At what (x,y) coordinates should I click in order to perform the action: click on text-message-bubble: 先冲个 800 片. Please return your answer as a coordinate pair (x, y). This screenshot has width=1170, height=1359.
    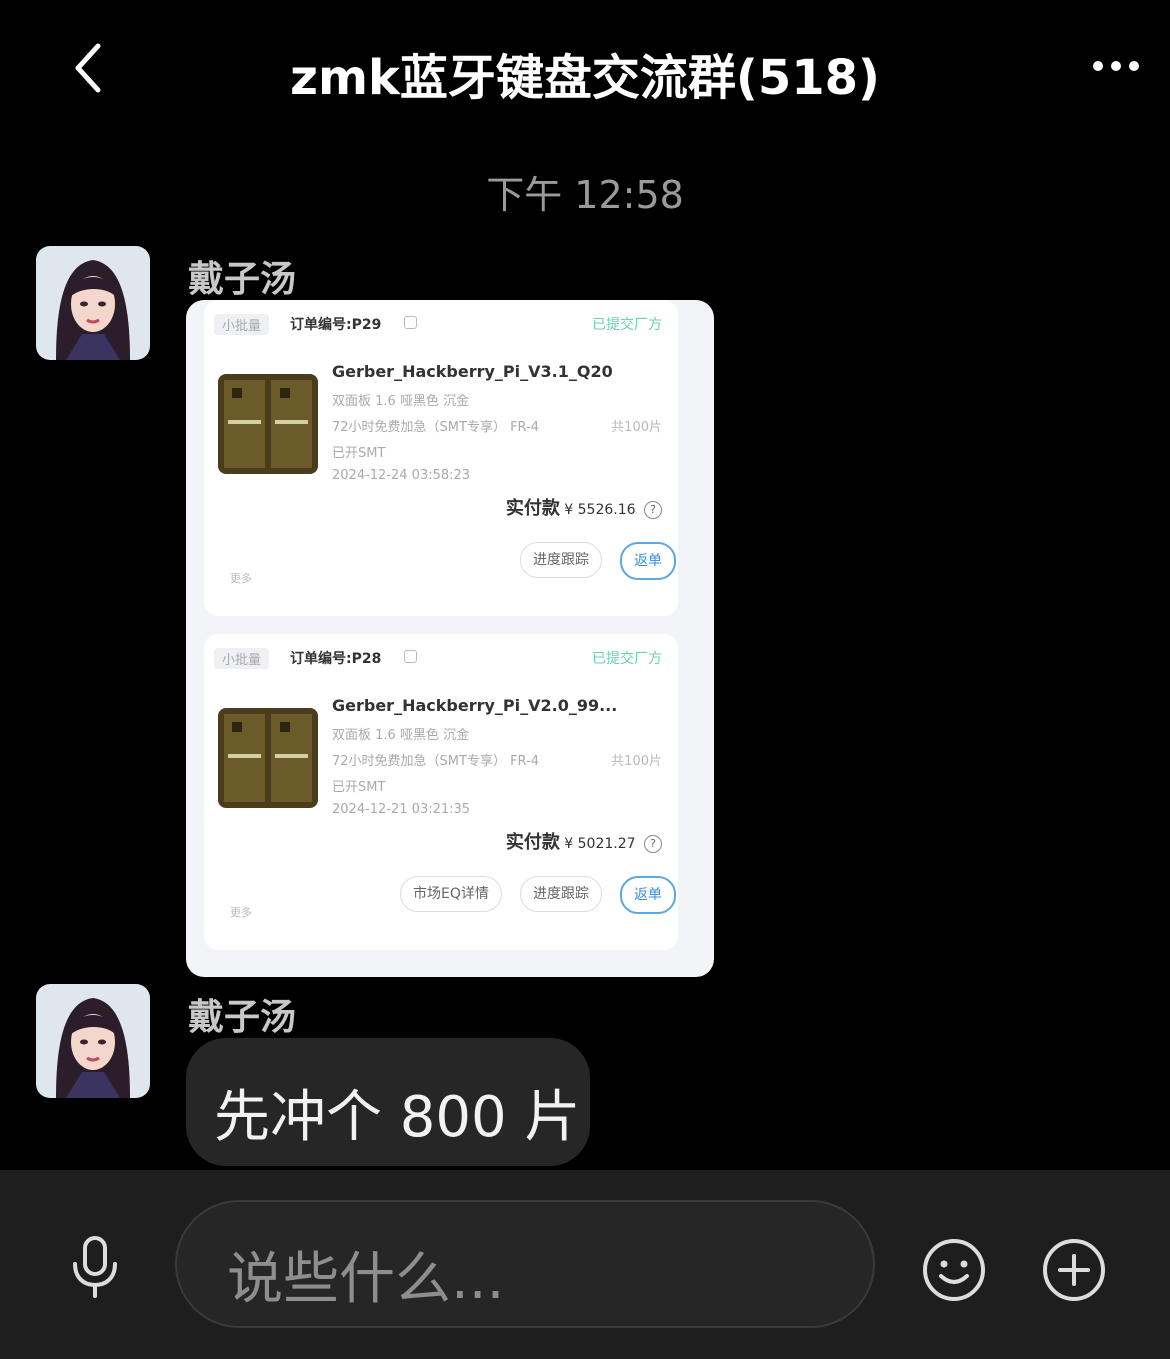
    Looking at the image, I should click on (388, 1102).